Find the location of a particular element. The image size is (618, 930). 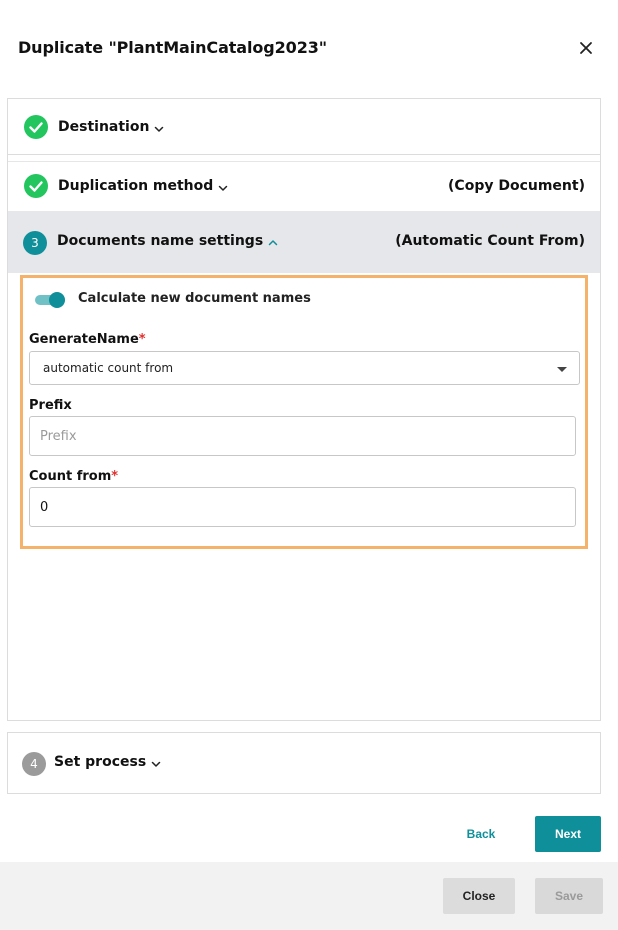

toggle-knob is located at coordinates (57, 300).